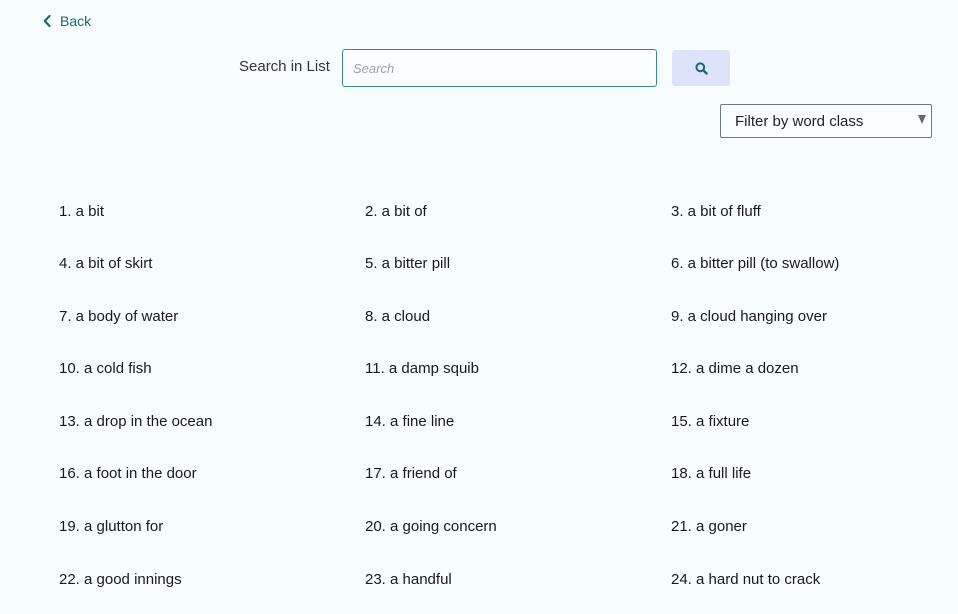 The height and width of the screenshot is (614, 958). I want to click on back-link: Back, so click(67, 21).